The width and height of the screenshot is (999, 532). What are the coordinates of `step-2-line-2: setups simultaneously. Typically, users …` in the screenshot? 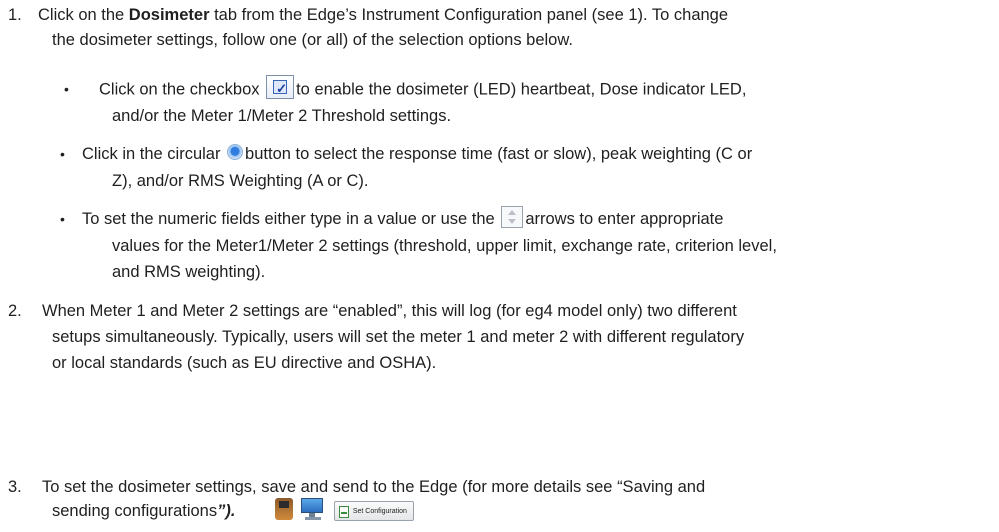 It's located at (398, 337).